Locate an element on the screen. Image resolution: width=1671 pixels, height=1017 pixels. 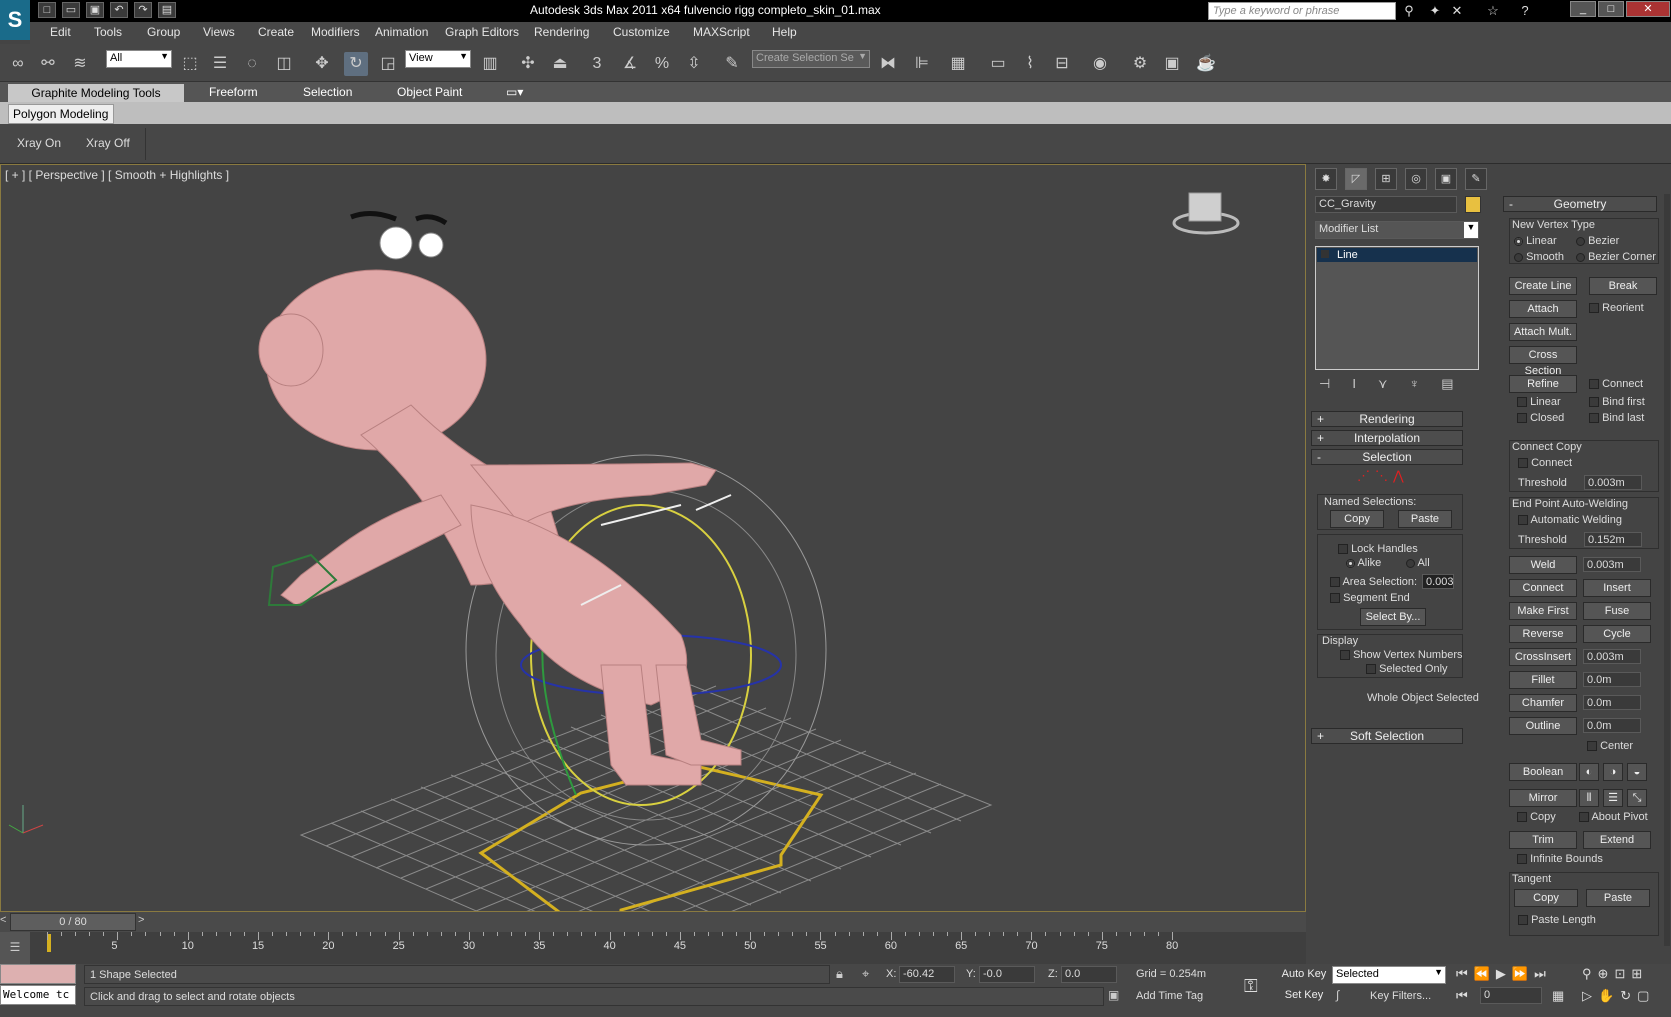
center-option: Center is located at coordinates (1610, 746).